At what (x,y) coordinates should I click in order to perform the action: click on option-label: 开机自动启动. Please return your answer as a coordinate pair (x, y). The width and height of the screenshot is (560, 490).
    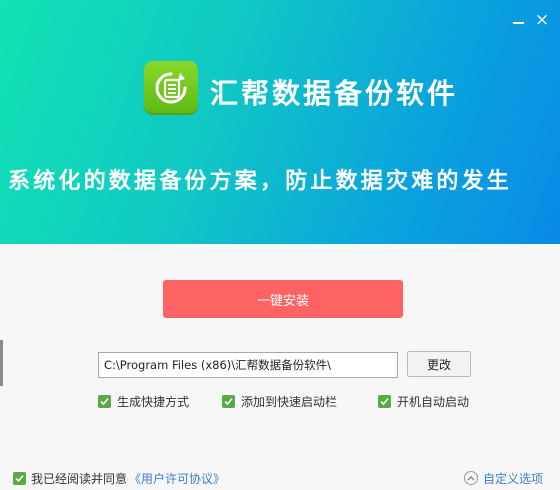
    Looking at the image, I should click on (433, 401).